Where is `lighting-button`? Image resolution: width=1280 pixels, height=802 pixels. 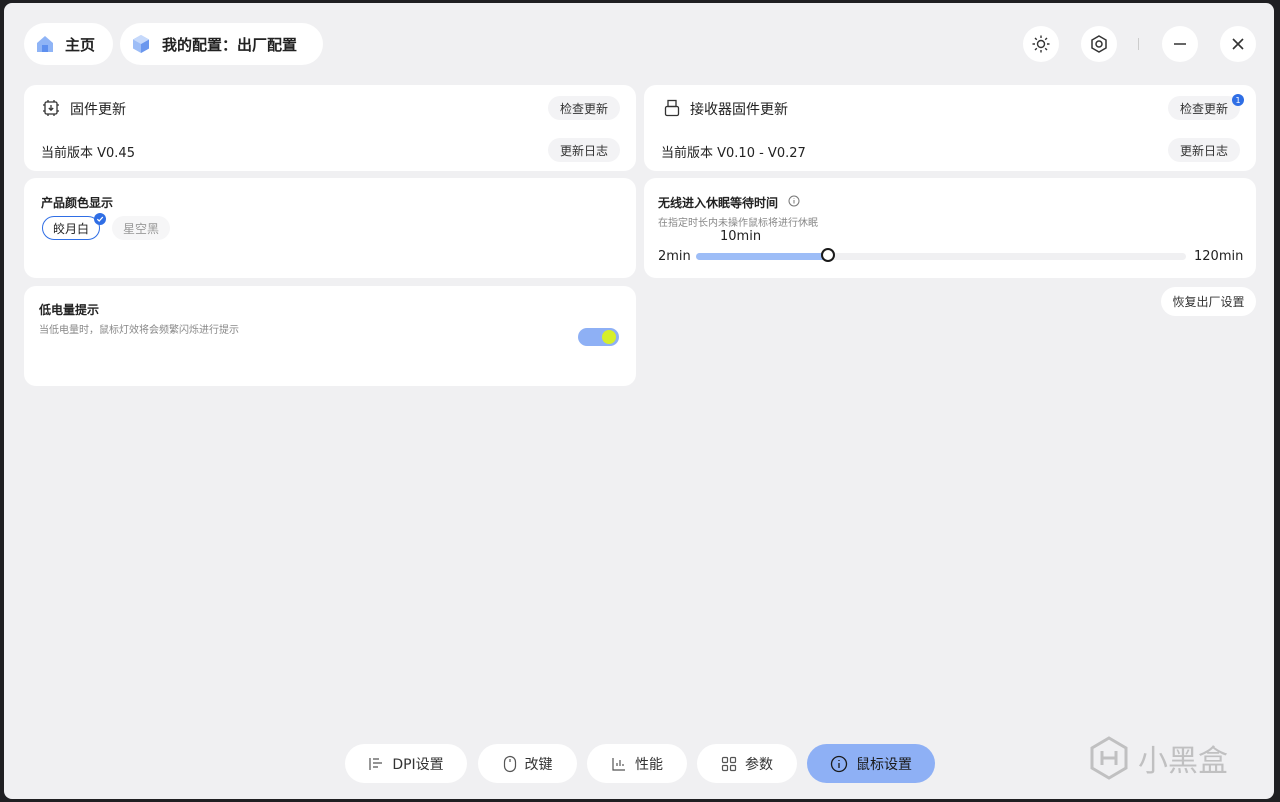 lighting-button is located at coordinates (1041, 44).